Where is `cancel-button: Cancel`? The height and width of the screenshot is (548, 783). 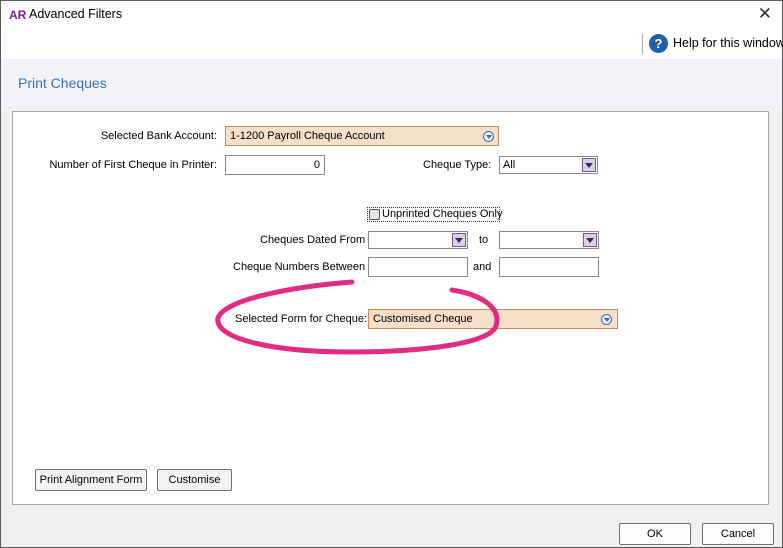 cancel-button: Cancel is located at coordinates (738, 534).